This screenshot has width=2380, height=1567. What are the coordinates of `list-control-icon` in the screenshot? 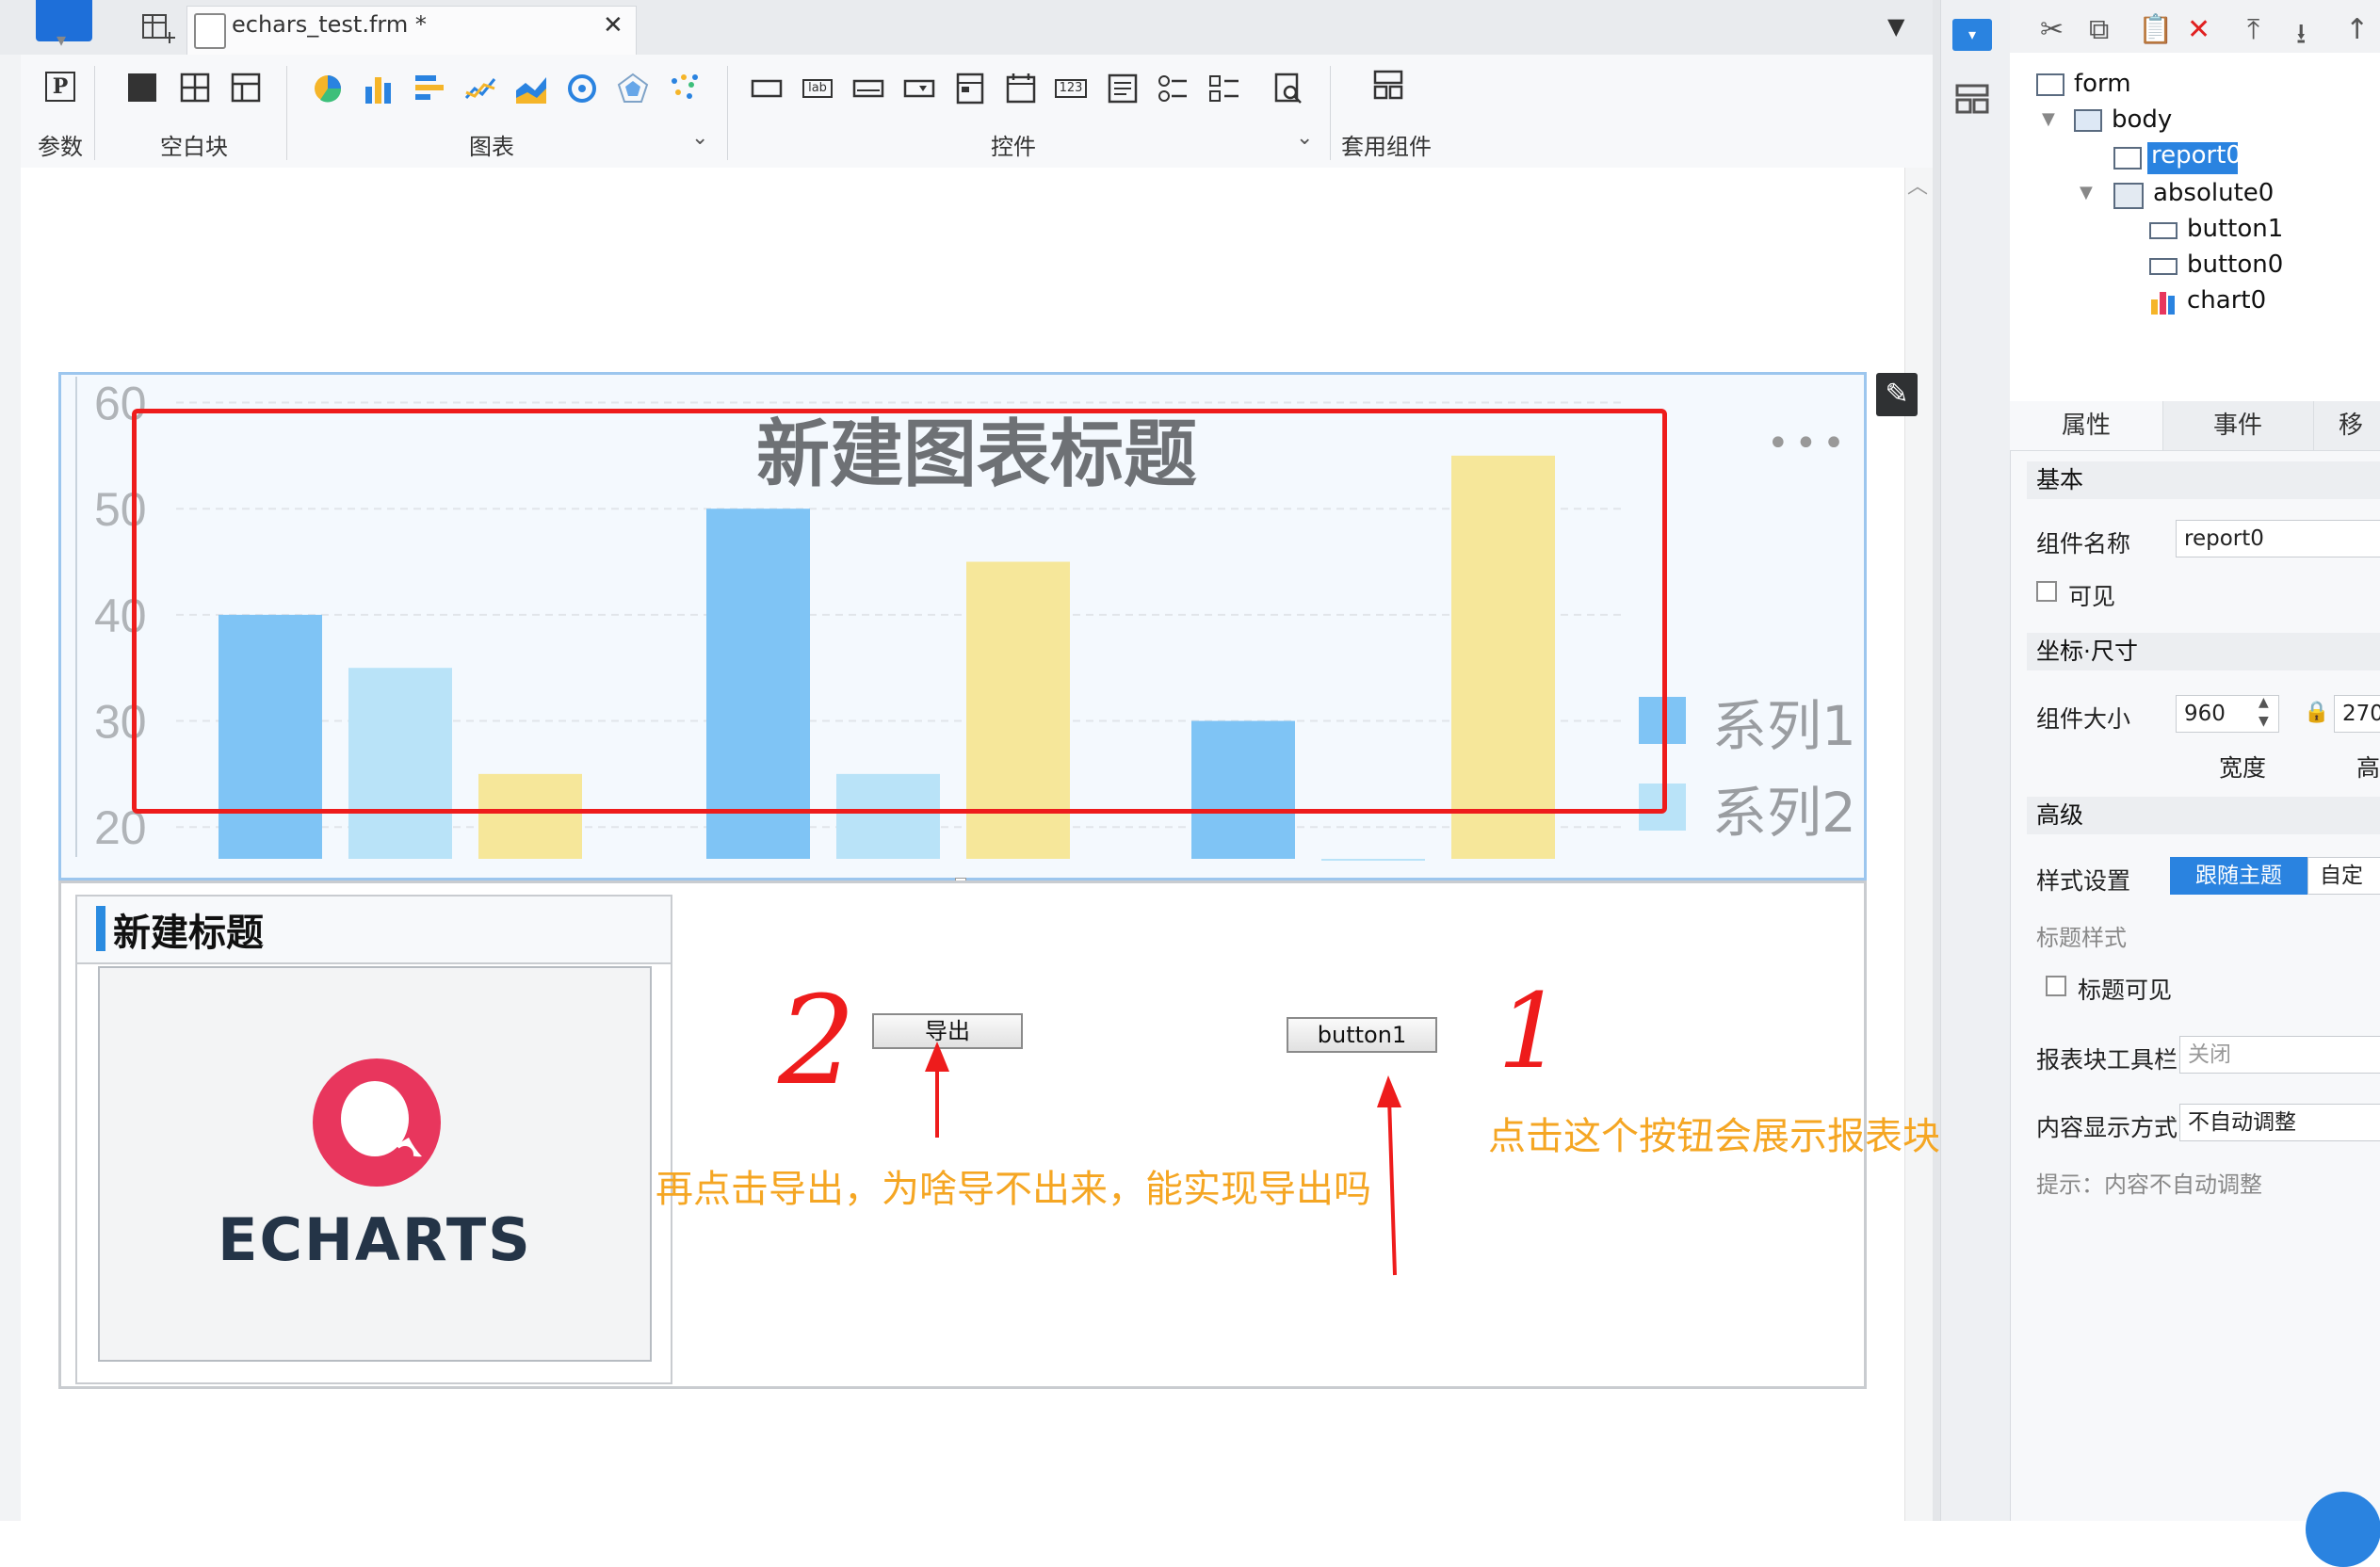 It's located at (970, 88).